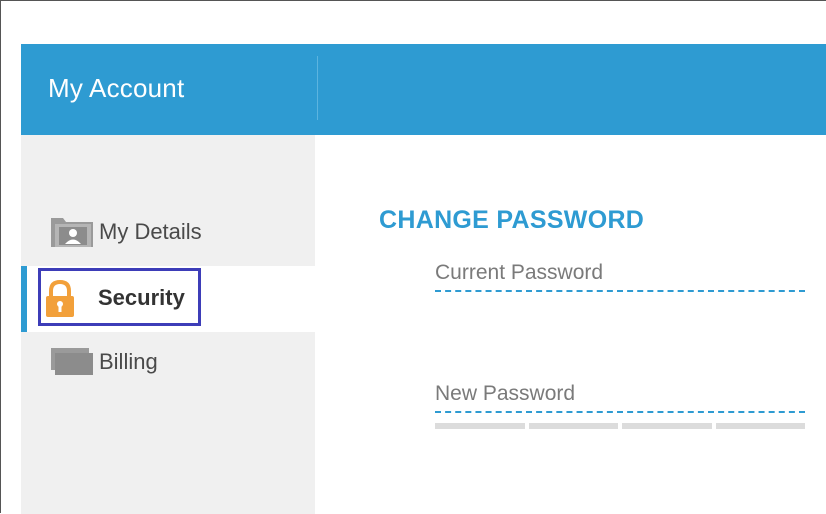 The width and height of the screenshot is (826, 514). Describe the element at coordinates (512, 220) in the screenshot. I see `section-title: CHANGE PASSWORD` at that location.